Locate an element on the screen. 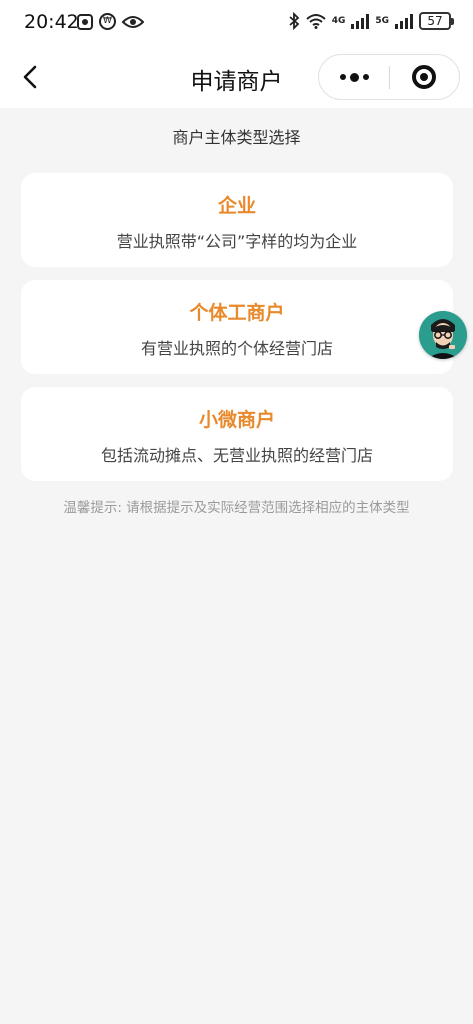  option-title: 小微商户 is located at coordinates (236, 420).